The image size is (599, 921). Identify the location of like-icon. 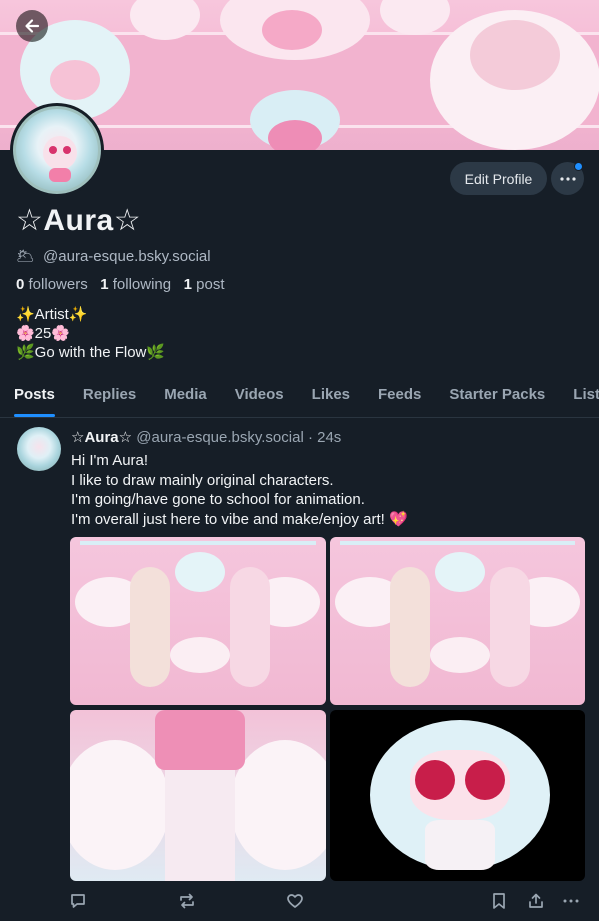
(295, 901).